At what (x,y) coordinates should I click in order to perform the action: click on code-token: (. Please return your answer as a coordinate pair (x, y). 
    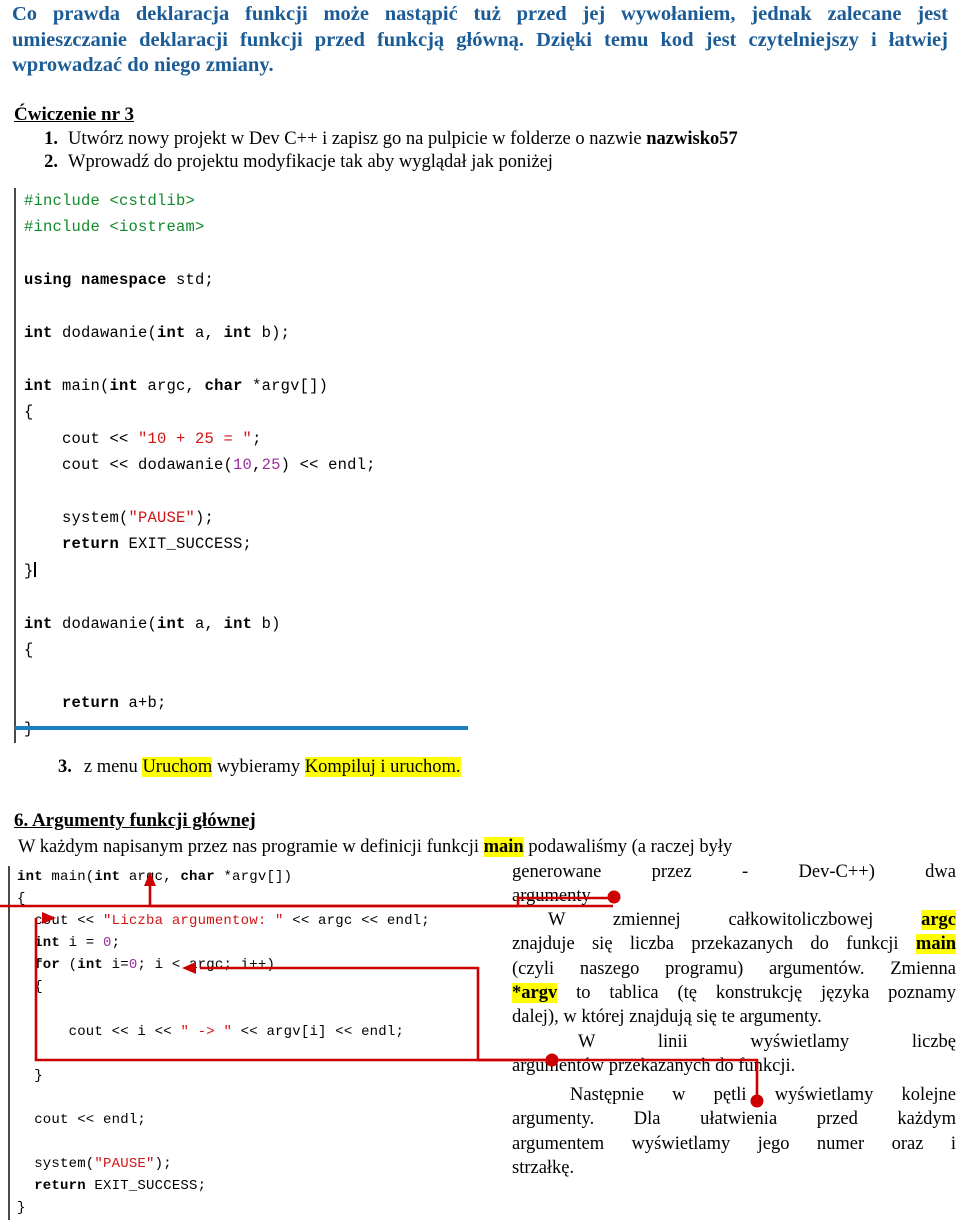
    Looking at the image, I should click on (73, 965).